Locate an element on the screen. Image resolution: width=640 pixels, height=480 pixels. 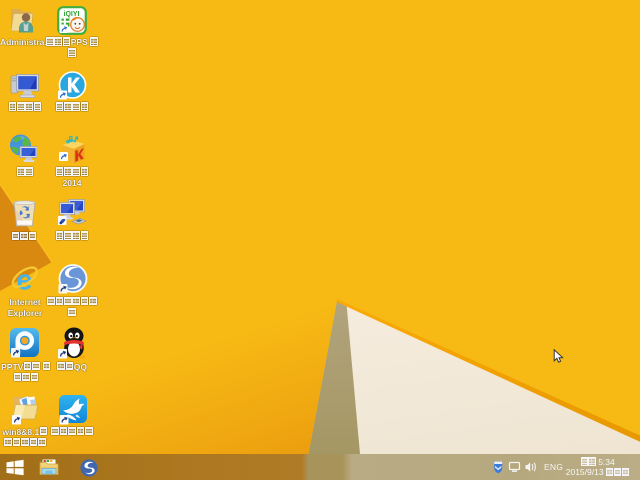
svg-text: iQIYI is located at coordinates (72, 14).